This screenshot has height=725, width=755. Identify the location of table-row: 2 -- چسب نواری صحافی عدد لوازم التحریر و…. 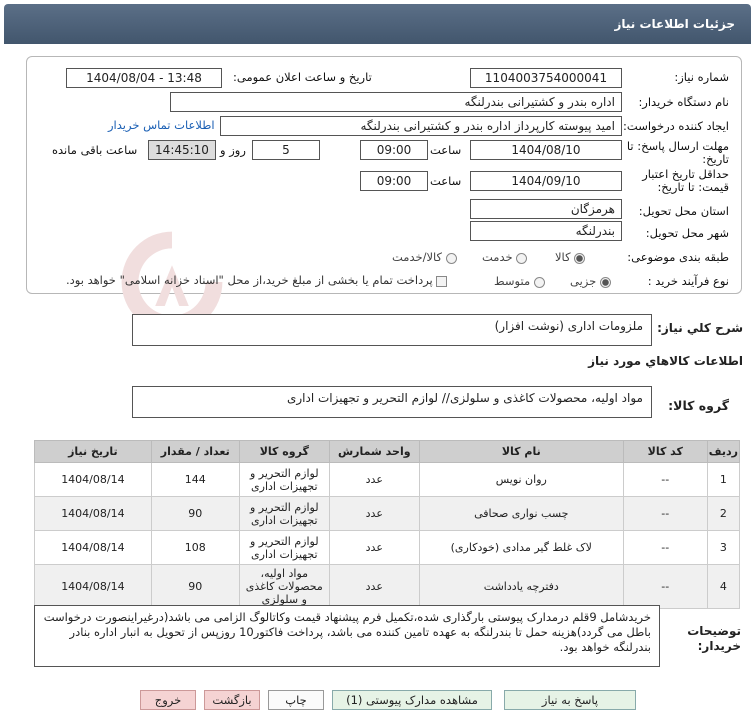
(387, 513).